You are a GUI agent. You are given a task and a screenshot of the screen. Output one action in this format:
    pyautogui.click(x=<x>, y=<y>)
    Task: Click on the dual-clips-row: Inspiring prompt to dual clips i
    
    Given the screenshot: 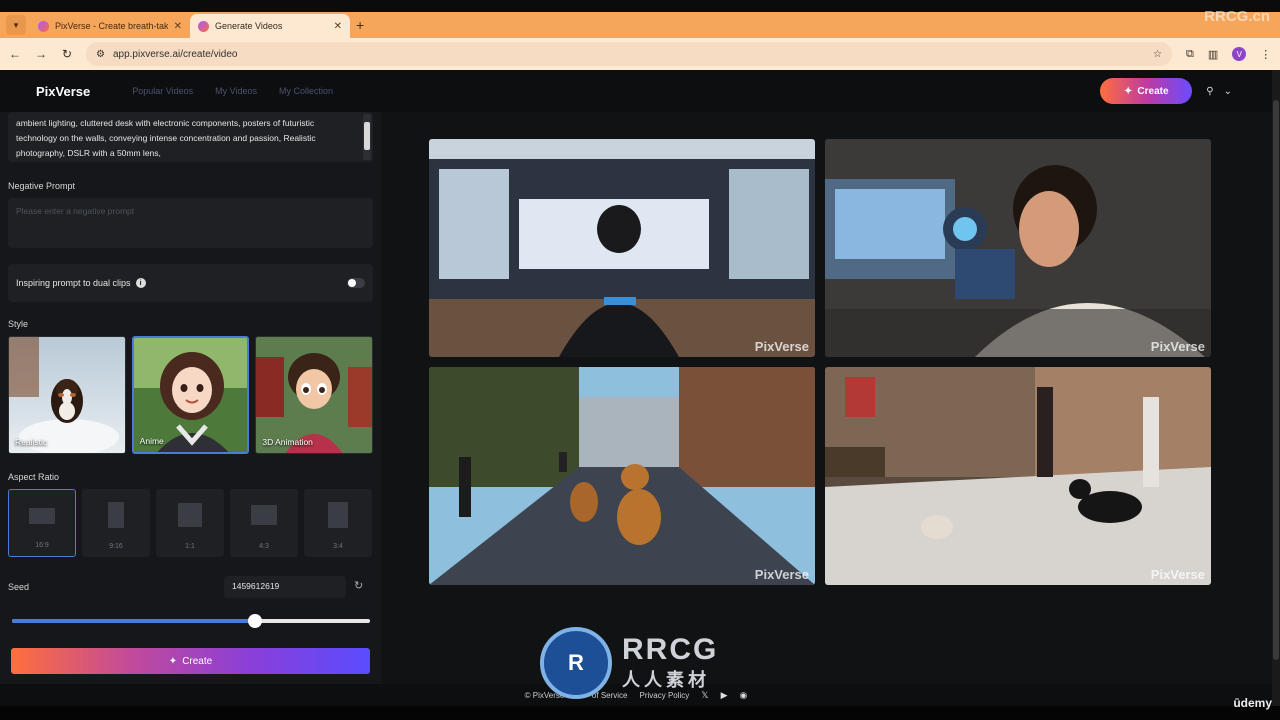 What is the action you would take?
    pyautogui.click(x=190, y=283)
    